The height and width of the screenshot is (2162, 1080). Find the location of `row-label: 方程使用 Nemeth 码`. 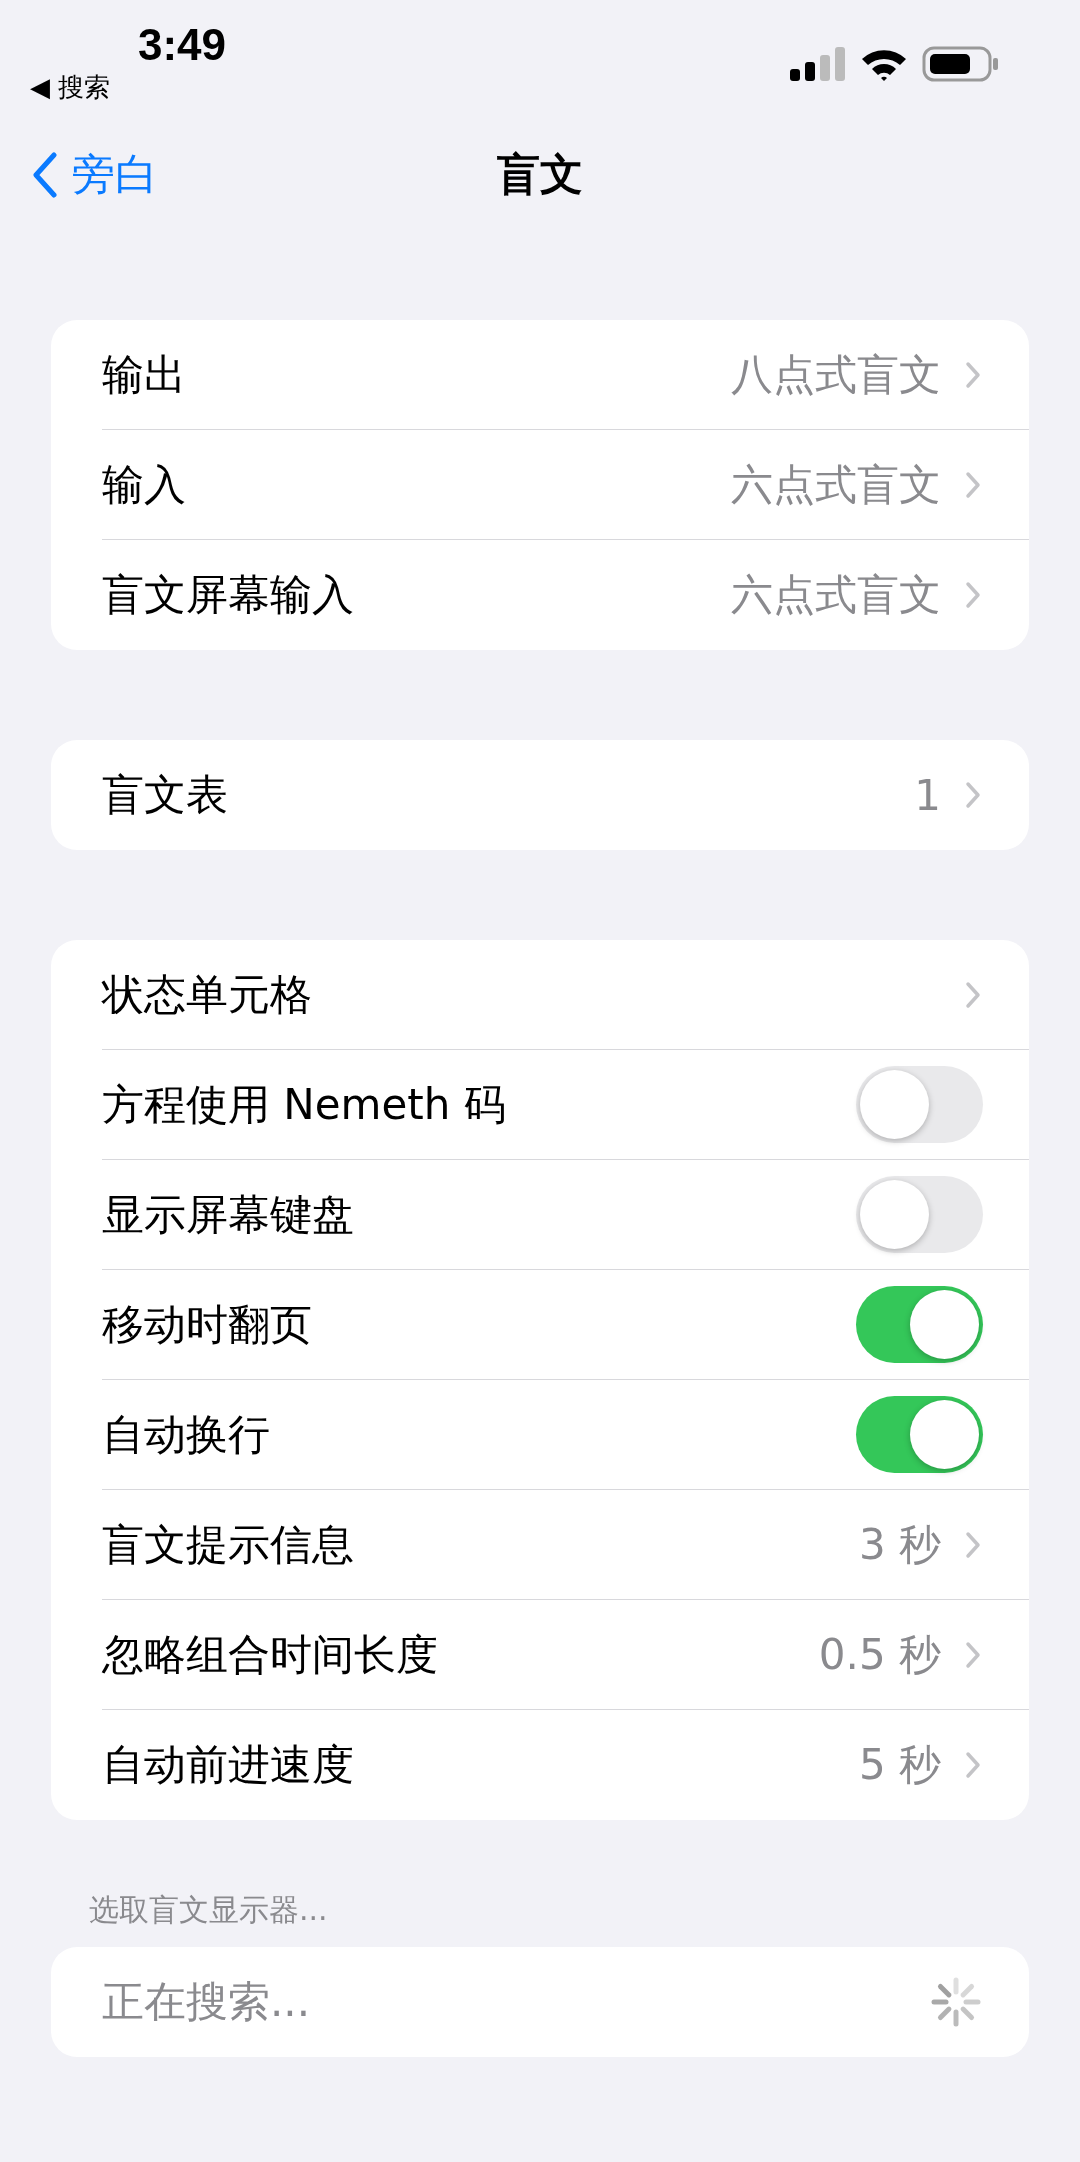

row-label: 方程使用 Nemeth 码 is located at coordinates (304, 1104).